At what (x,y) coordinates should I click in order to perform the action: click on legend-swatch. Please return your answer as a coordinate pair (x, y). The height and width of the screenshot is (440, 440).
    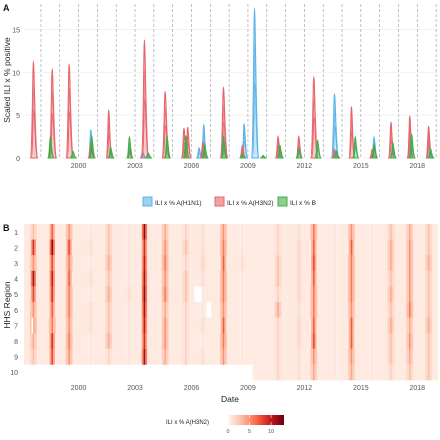
    Looking at the image, I should click on (219, 201).